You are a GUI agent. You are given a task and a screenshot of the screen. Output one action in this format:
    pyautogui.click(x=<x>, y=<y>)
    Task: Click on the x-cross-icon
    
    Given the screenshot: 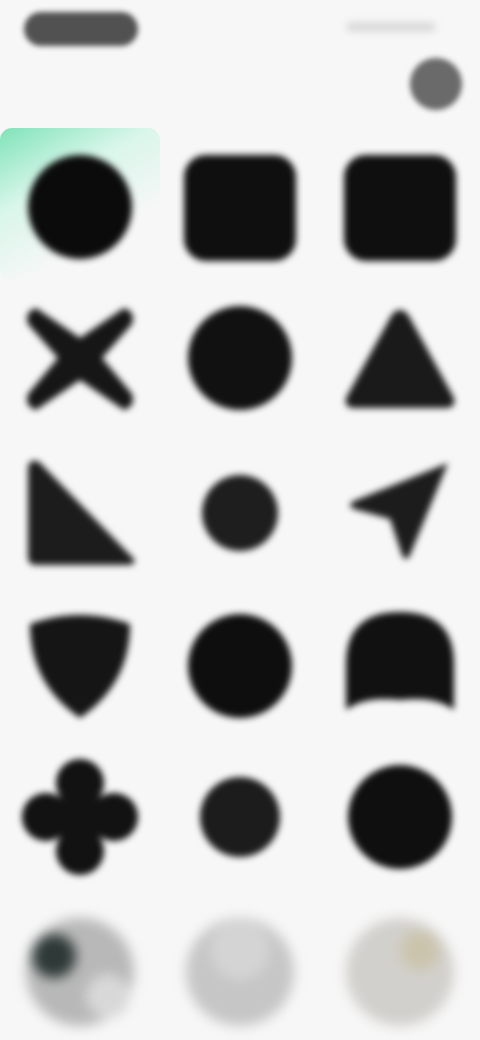 What is the action you would take?
    pyautogui.click(x=80, y=358)
    